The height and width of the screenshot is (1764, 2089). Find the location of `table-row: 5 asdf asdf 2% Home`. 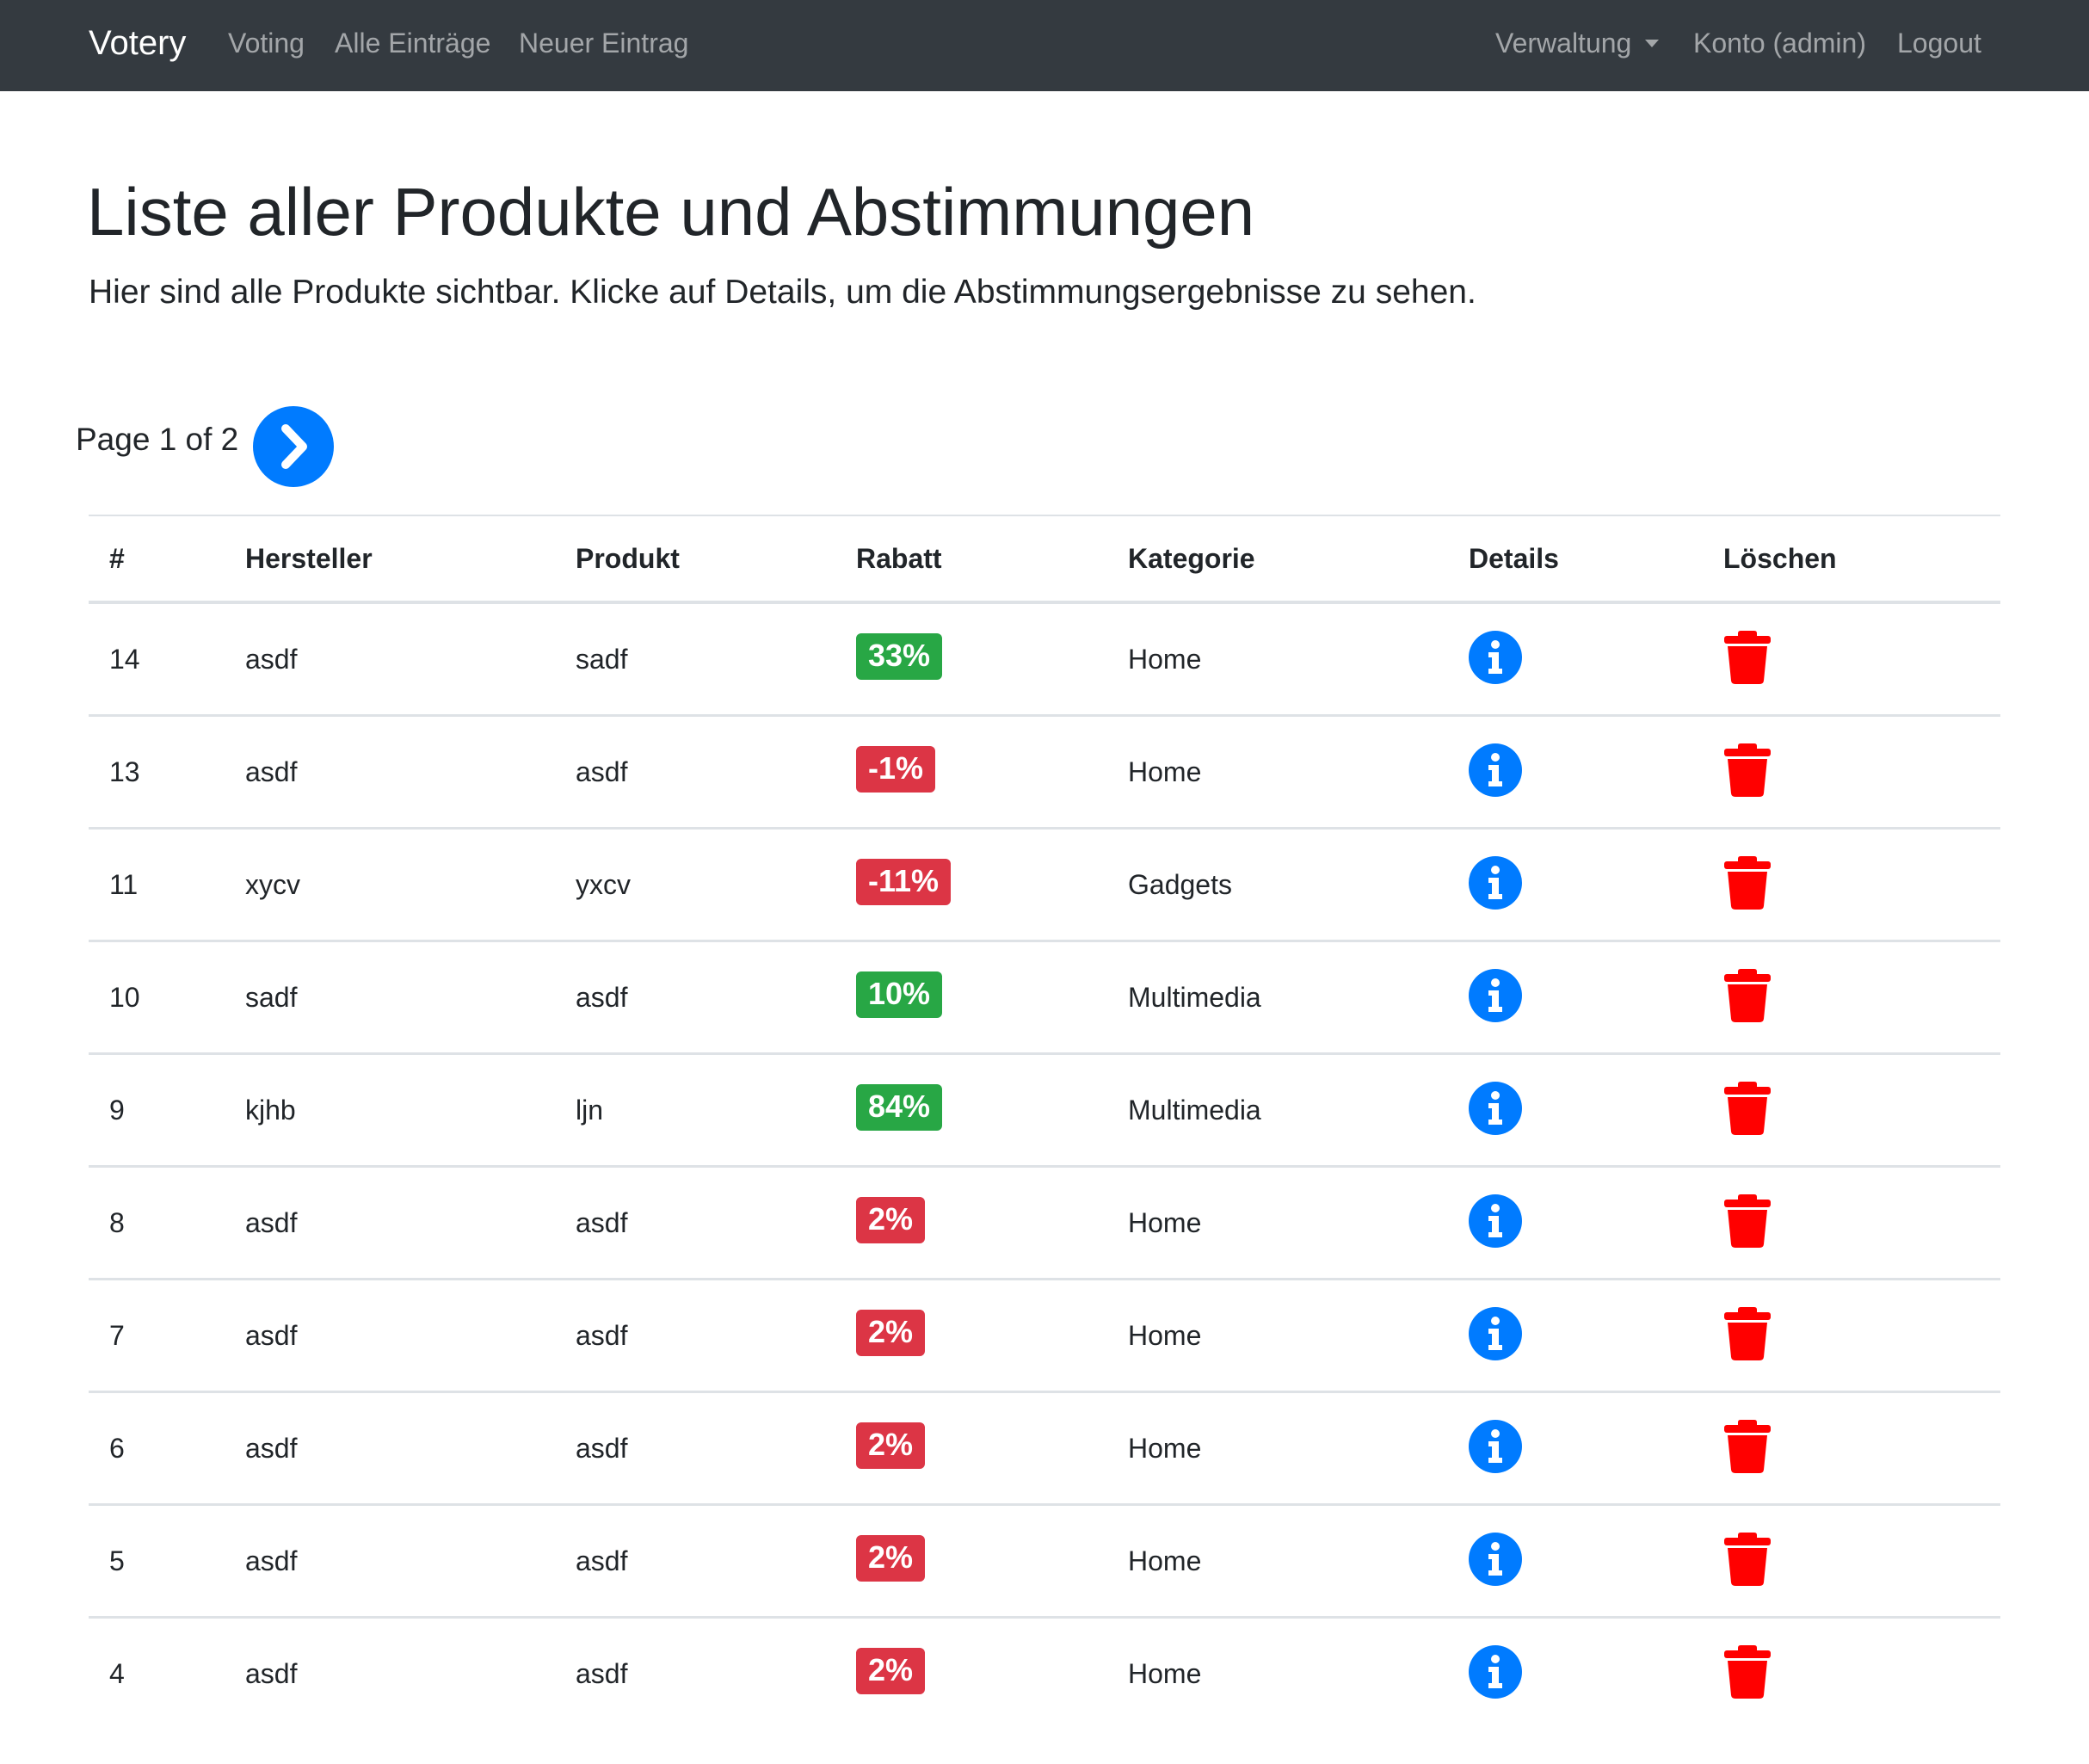

table-row: 5 asdf asdf 2% Home is located at coordinates (1044, 1561).